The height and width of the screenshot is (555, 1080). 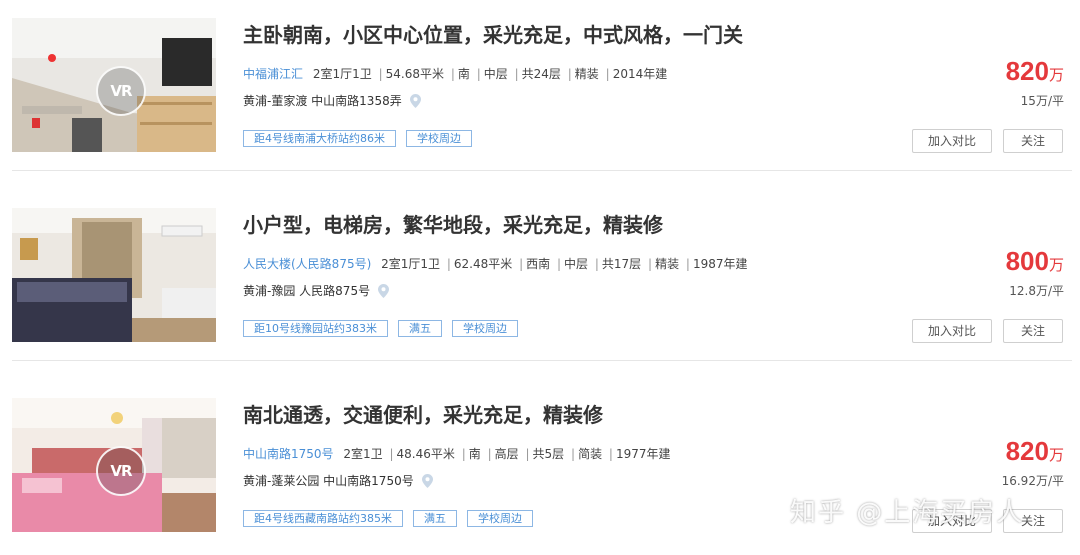 What do you see at coordinates (548, 454) in the screenshot?
I see `detail-total-floors: 共5层` at bounding box center [548, 454].